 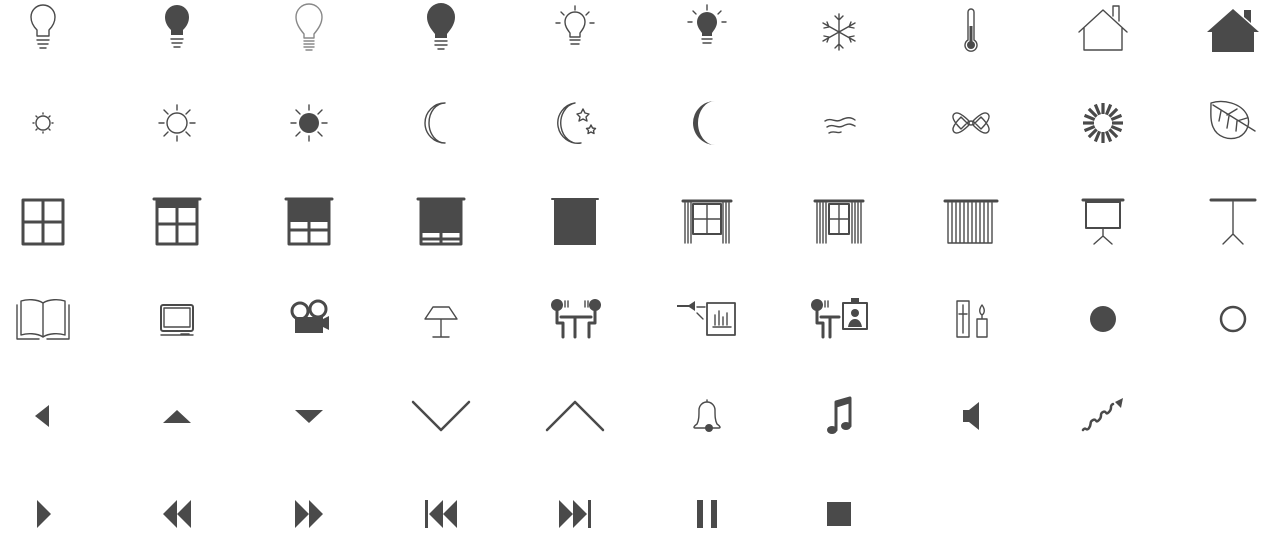 I want to click on squiggle-arrow-icon-graphic, so click(x=1102, y=415).